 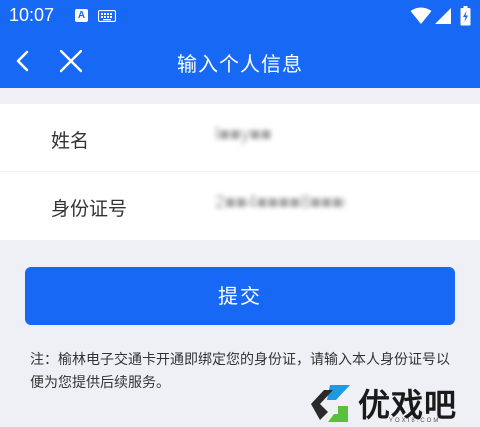 What do you see at coordinates (443, 16) in the screenshot?
I see `signal-icon` at bounding box center [443, 16].